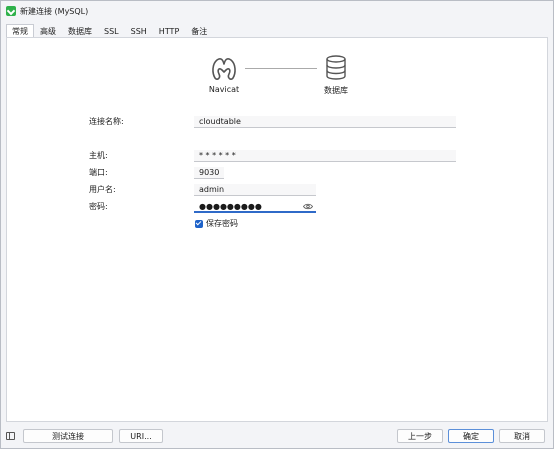 The height and width of the screenshot is (449, 554). What do you see at coordinates (54, 11) in the screenshot?
I see `window-title: 新建连接 (MySQL)` at bounding box center [54, 11].